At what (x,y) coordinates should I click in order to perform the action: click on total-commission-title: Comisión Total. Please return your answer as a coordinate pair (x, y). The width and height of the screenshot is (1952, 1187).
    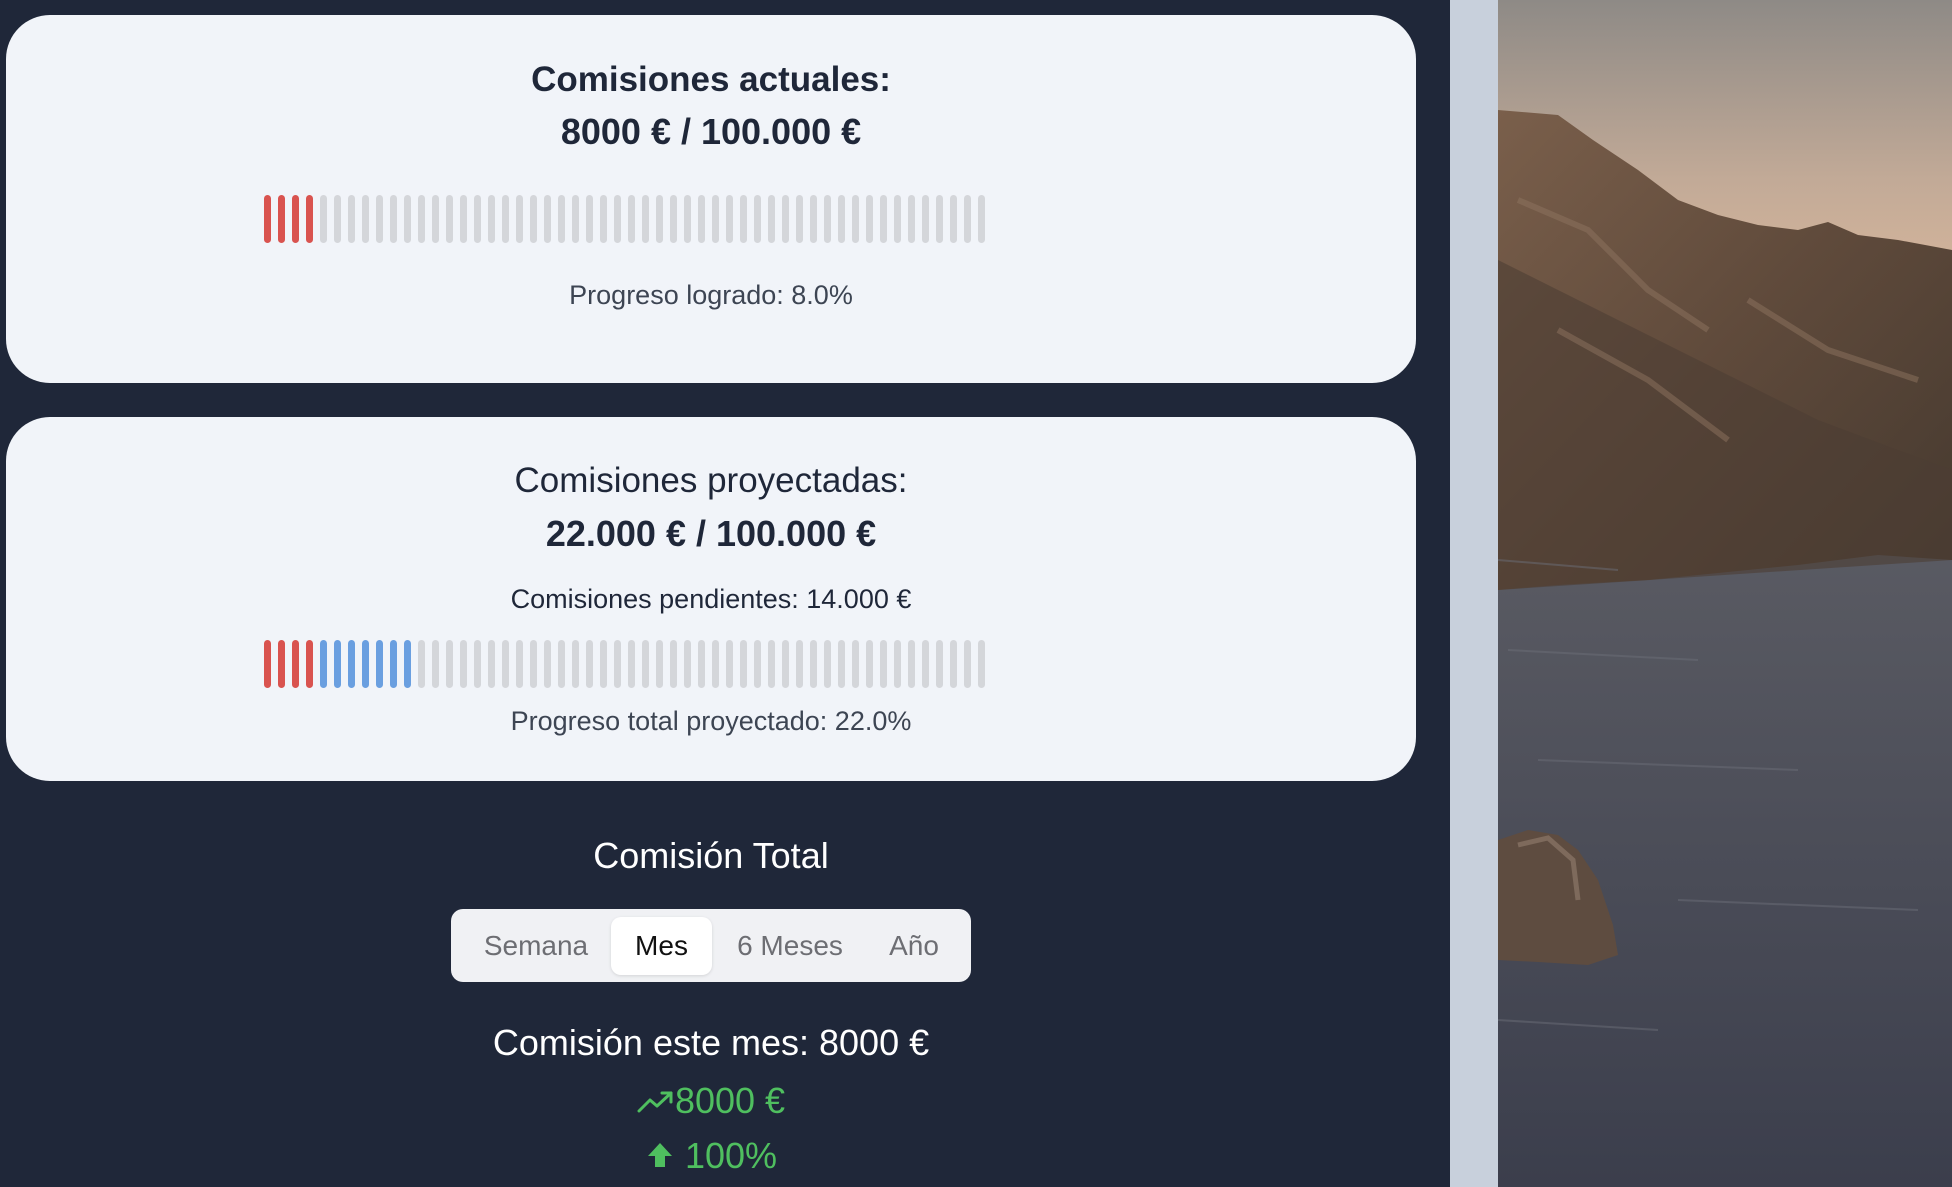
    Looking at the image, I should click on (711, 855).